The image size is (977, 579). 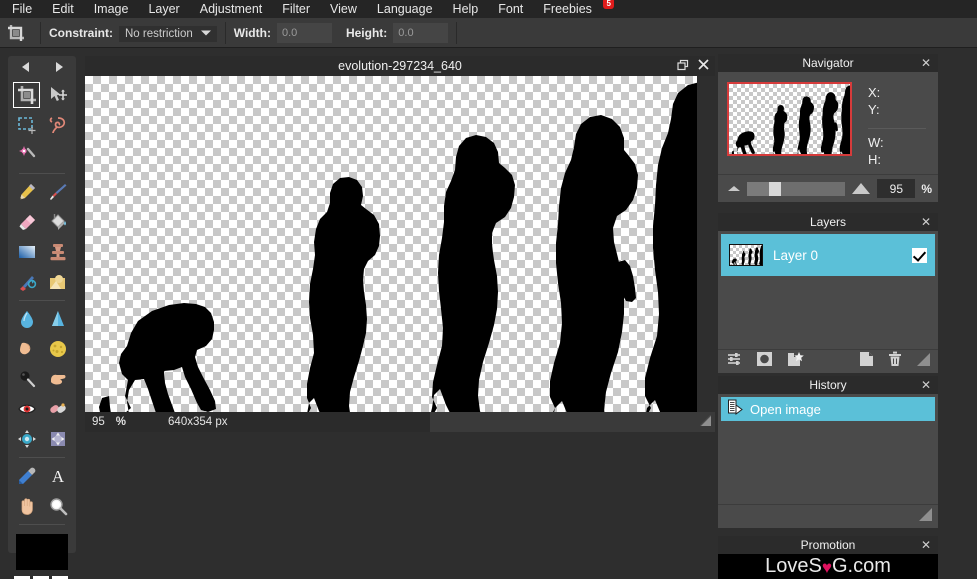 I want to click on menu-item-file: File, so click(x=21, y=9).